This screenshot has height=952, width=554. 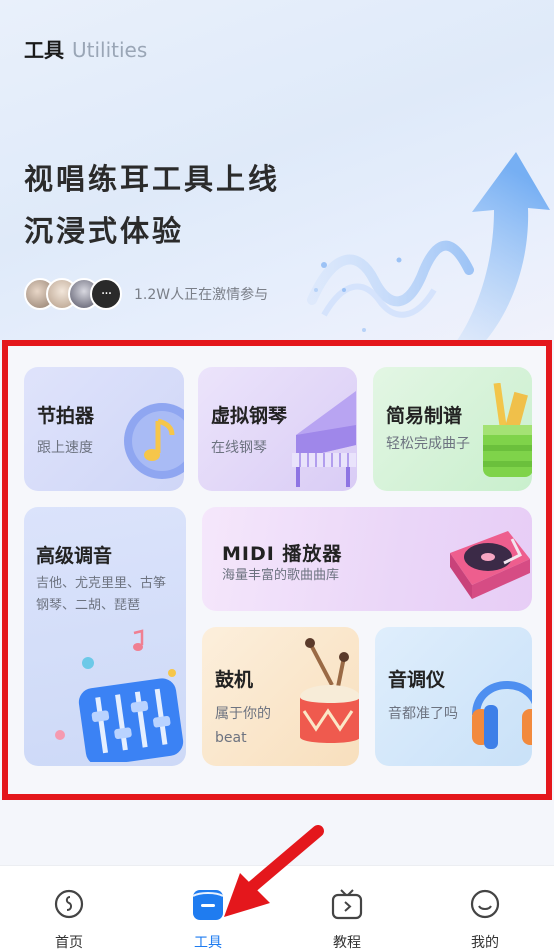 What do you see at coordinates (490, 565) in the screenshot?
I see `turntable-icon` at bounding box center [490, 565].